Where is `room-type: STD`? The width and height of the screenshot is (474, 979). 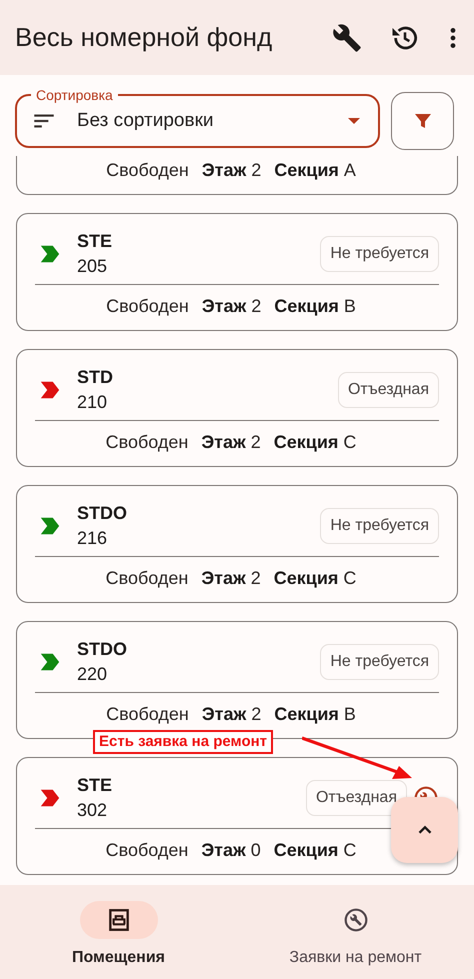
room-type: STD is located at coordinates (95, 377).